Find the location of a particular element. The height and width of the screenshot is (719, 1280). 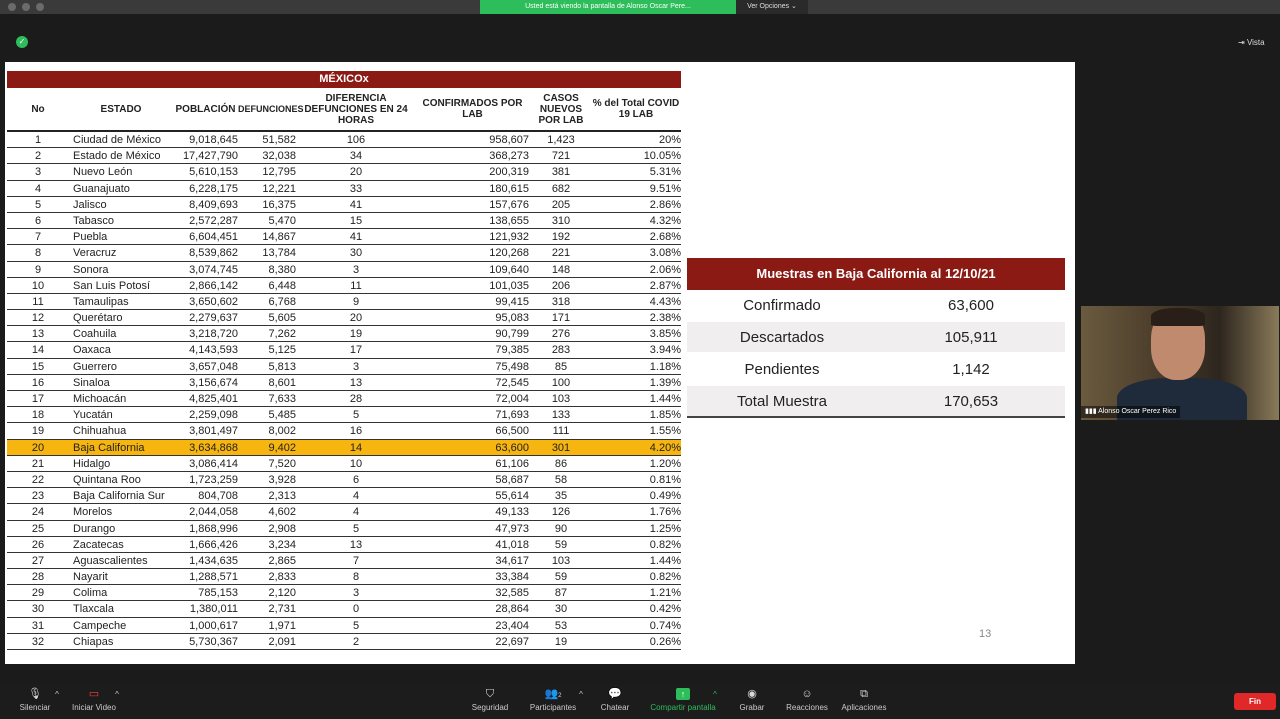

row-no: 30 is located at coordinates (38, 609).